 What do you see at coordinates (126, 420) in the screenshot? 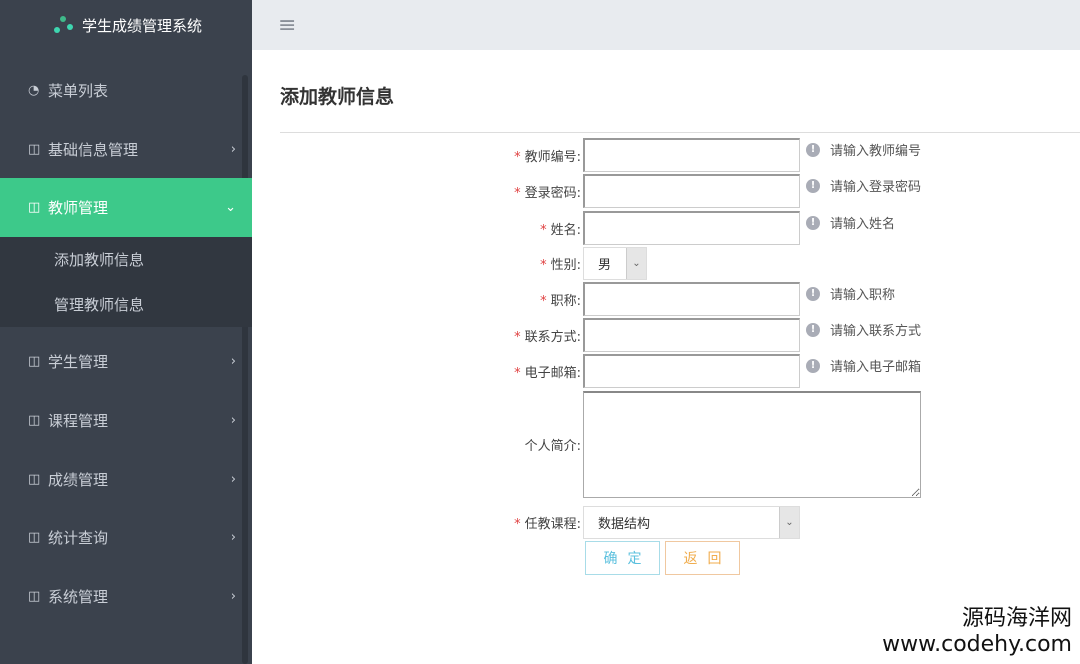
I see `sidebar-item-course: ◫ 课程管理 ›` at bounding box center [126, 420].